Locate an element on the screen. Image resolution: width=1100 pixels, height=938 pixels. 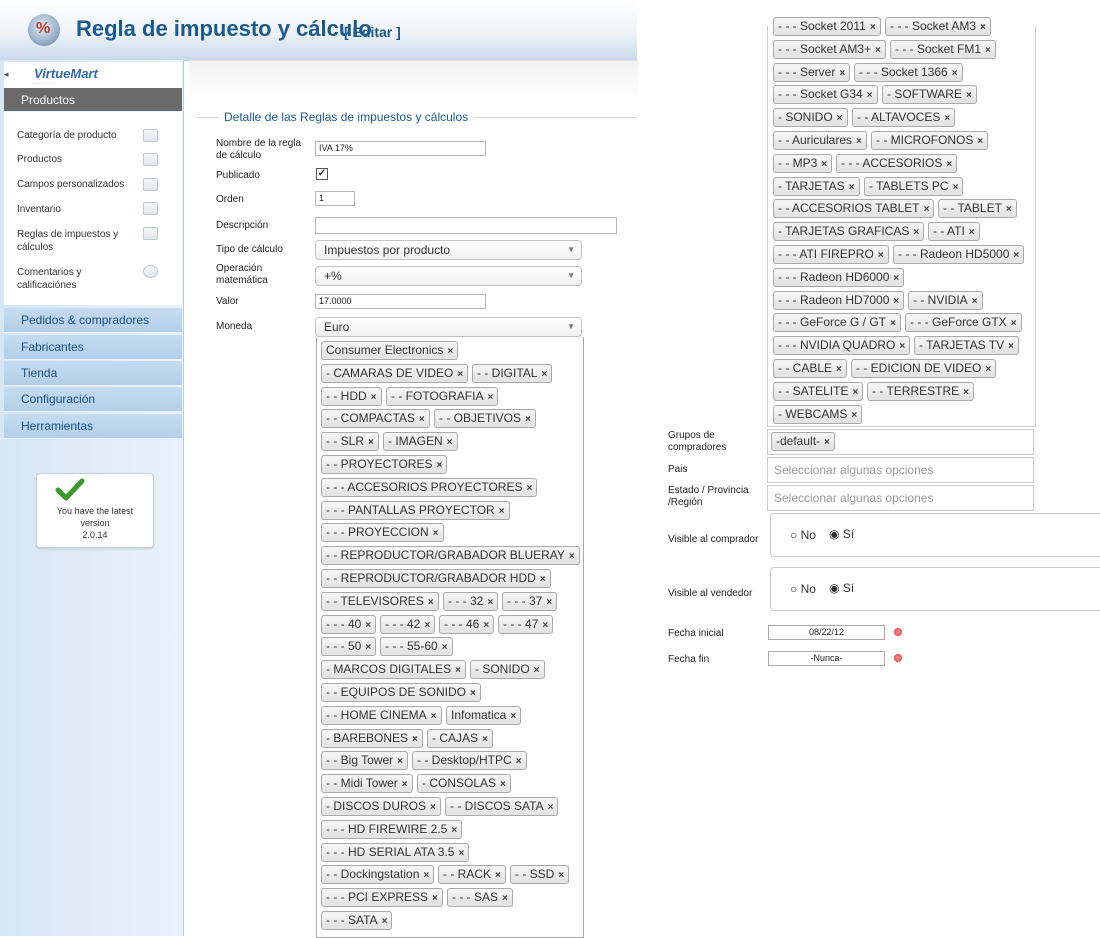
publicado-checkbox: ✓ is located at coordinates (322, 174).